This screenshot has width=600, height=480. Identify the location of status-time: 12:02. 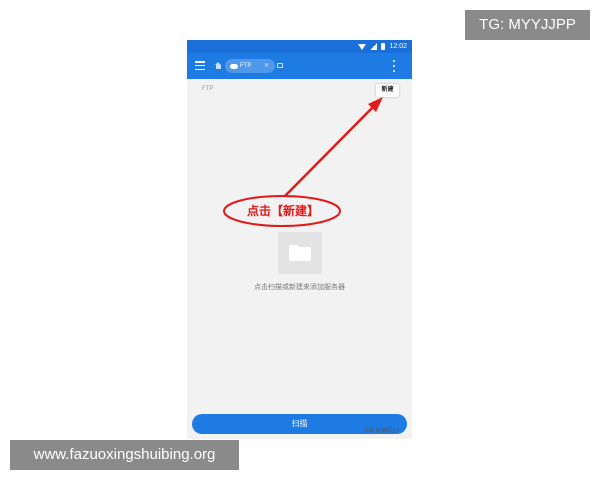
(398, 46).